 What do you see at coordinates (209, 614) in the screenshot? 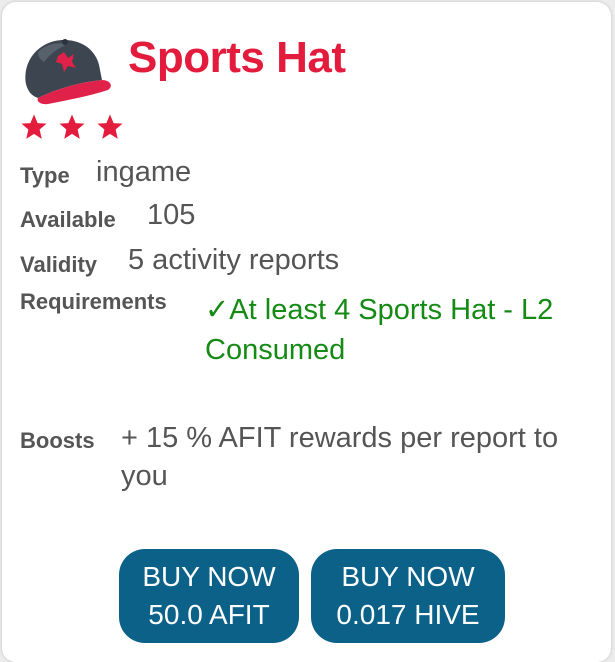
I see `buy-afit-price: 50.0 AFIT` at bounding box center [209, 614].